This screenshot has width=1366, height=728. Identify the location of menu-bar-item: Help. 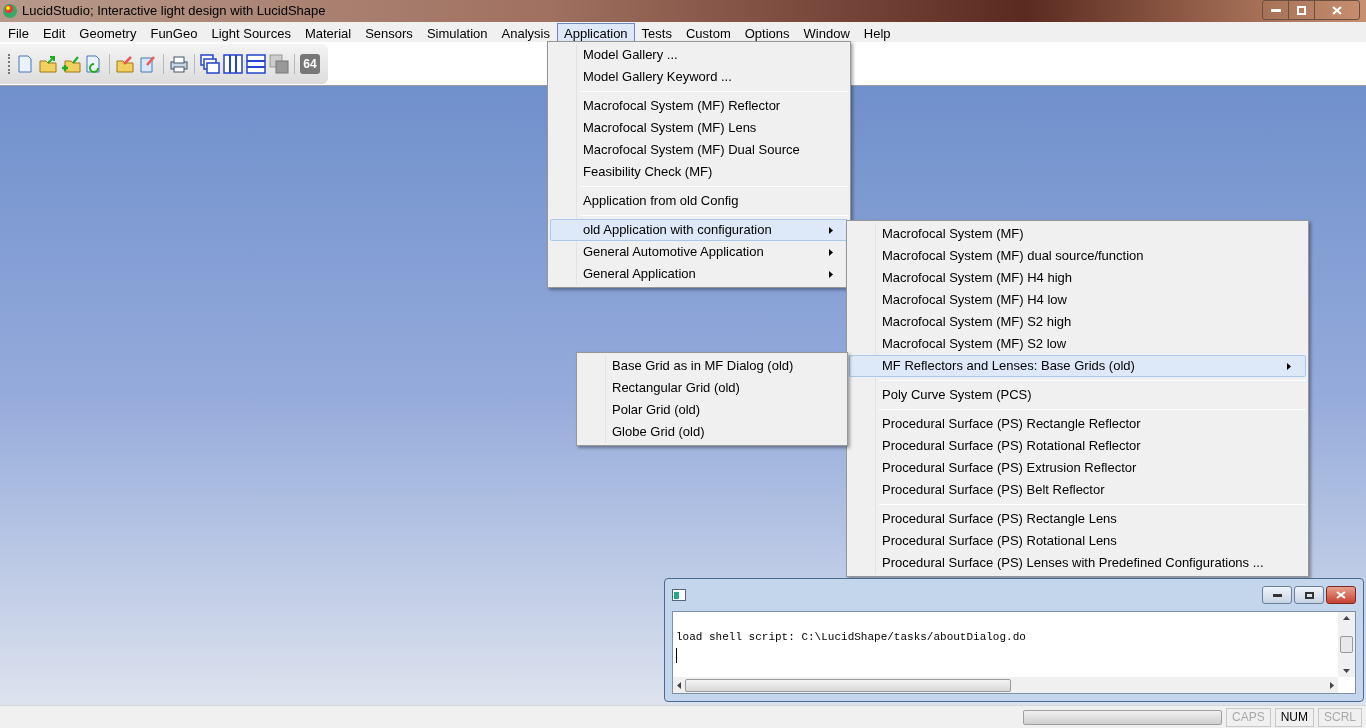
(877, 32).